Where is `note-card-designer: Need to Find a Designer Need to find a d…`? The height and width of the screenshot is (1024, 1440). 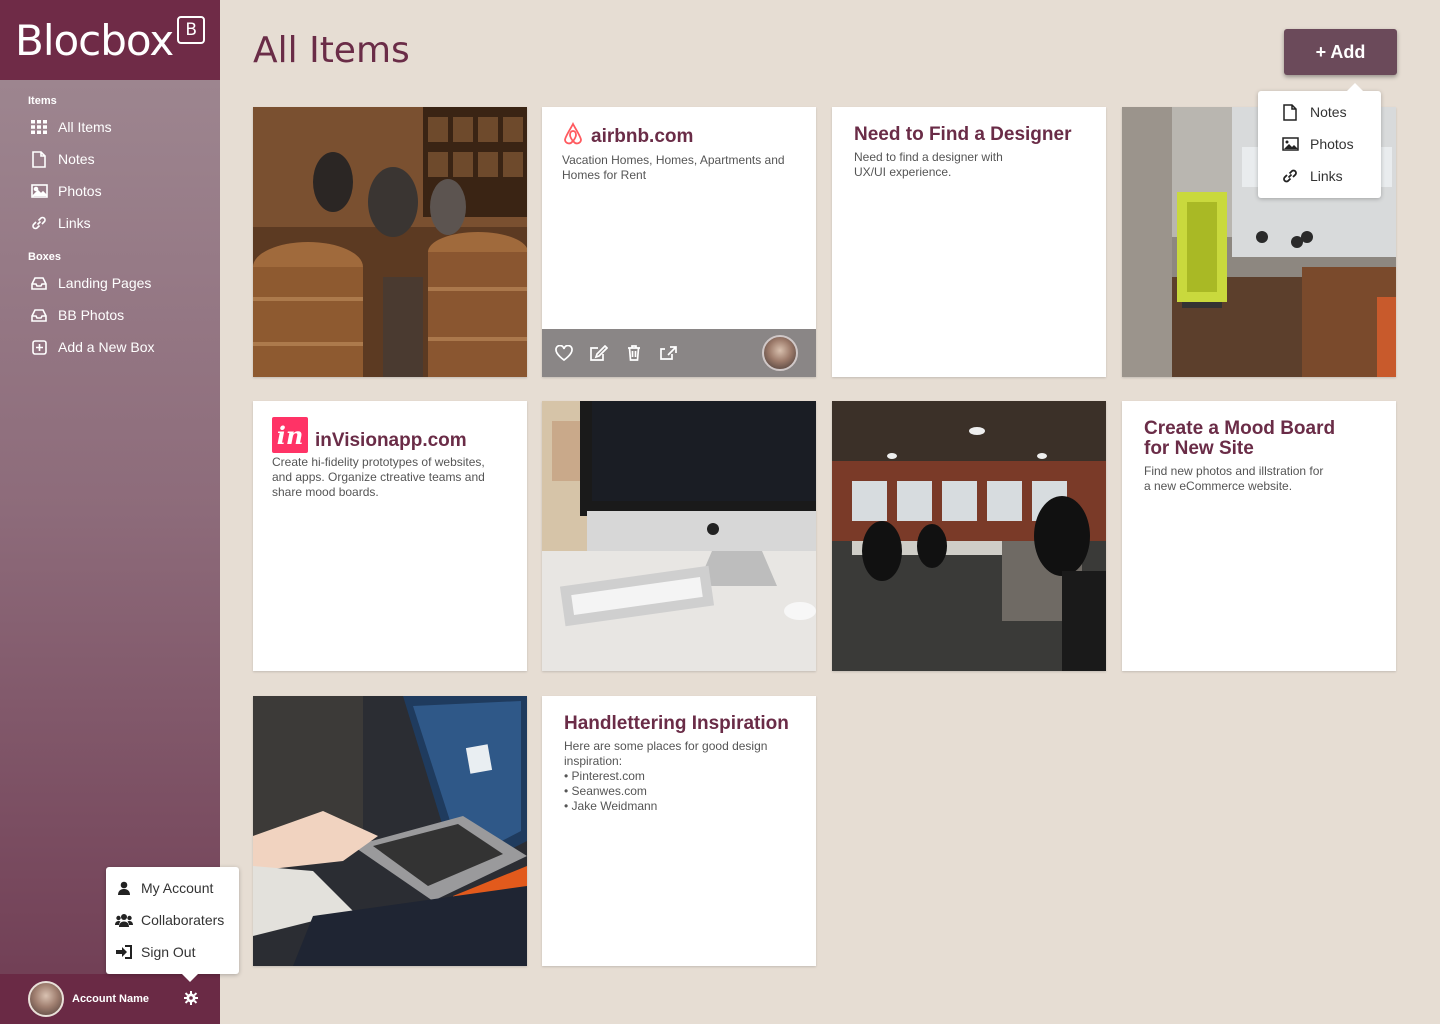
note-card-designer: Need to Find a Designer Need to find a d… is located at coordinates (969, 242).